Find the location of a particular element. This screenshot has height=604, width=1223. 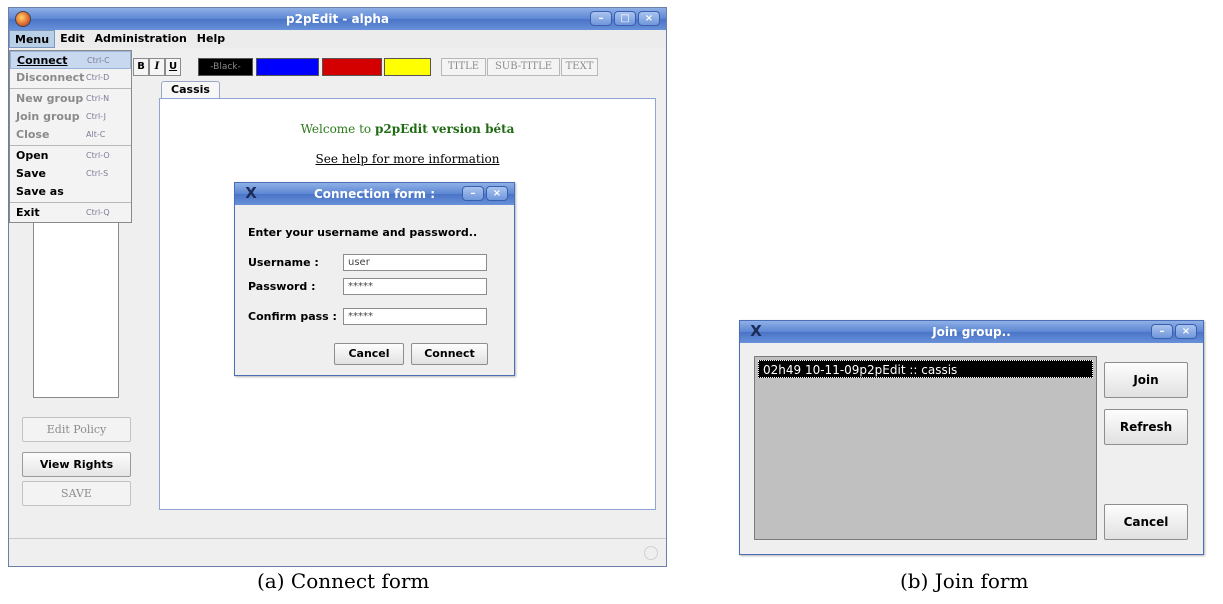

connection-form-title: Connection form : is located at coordinates (374, 194).